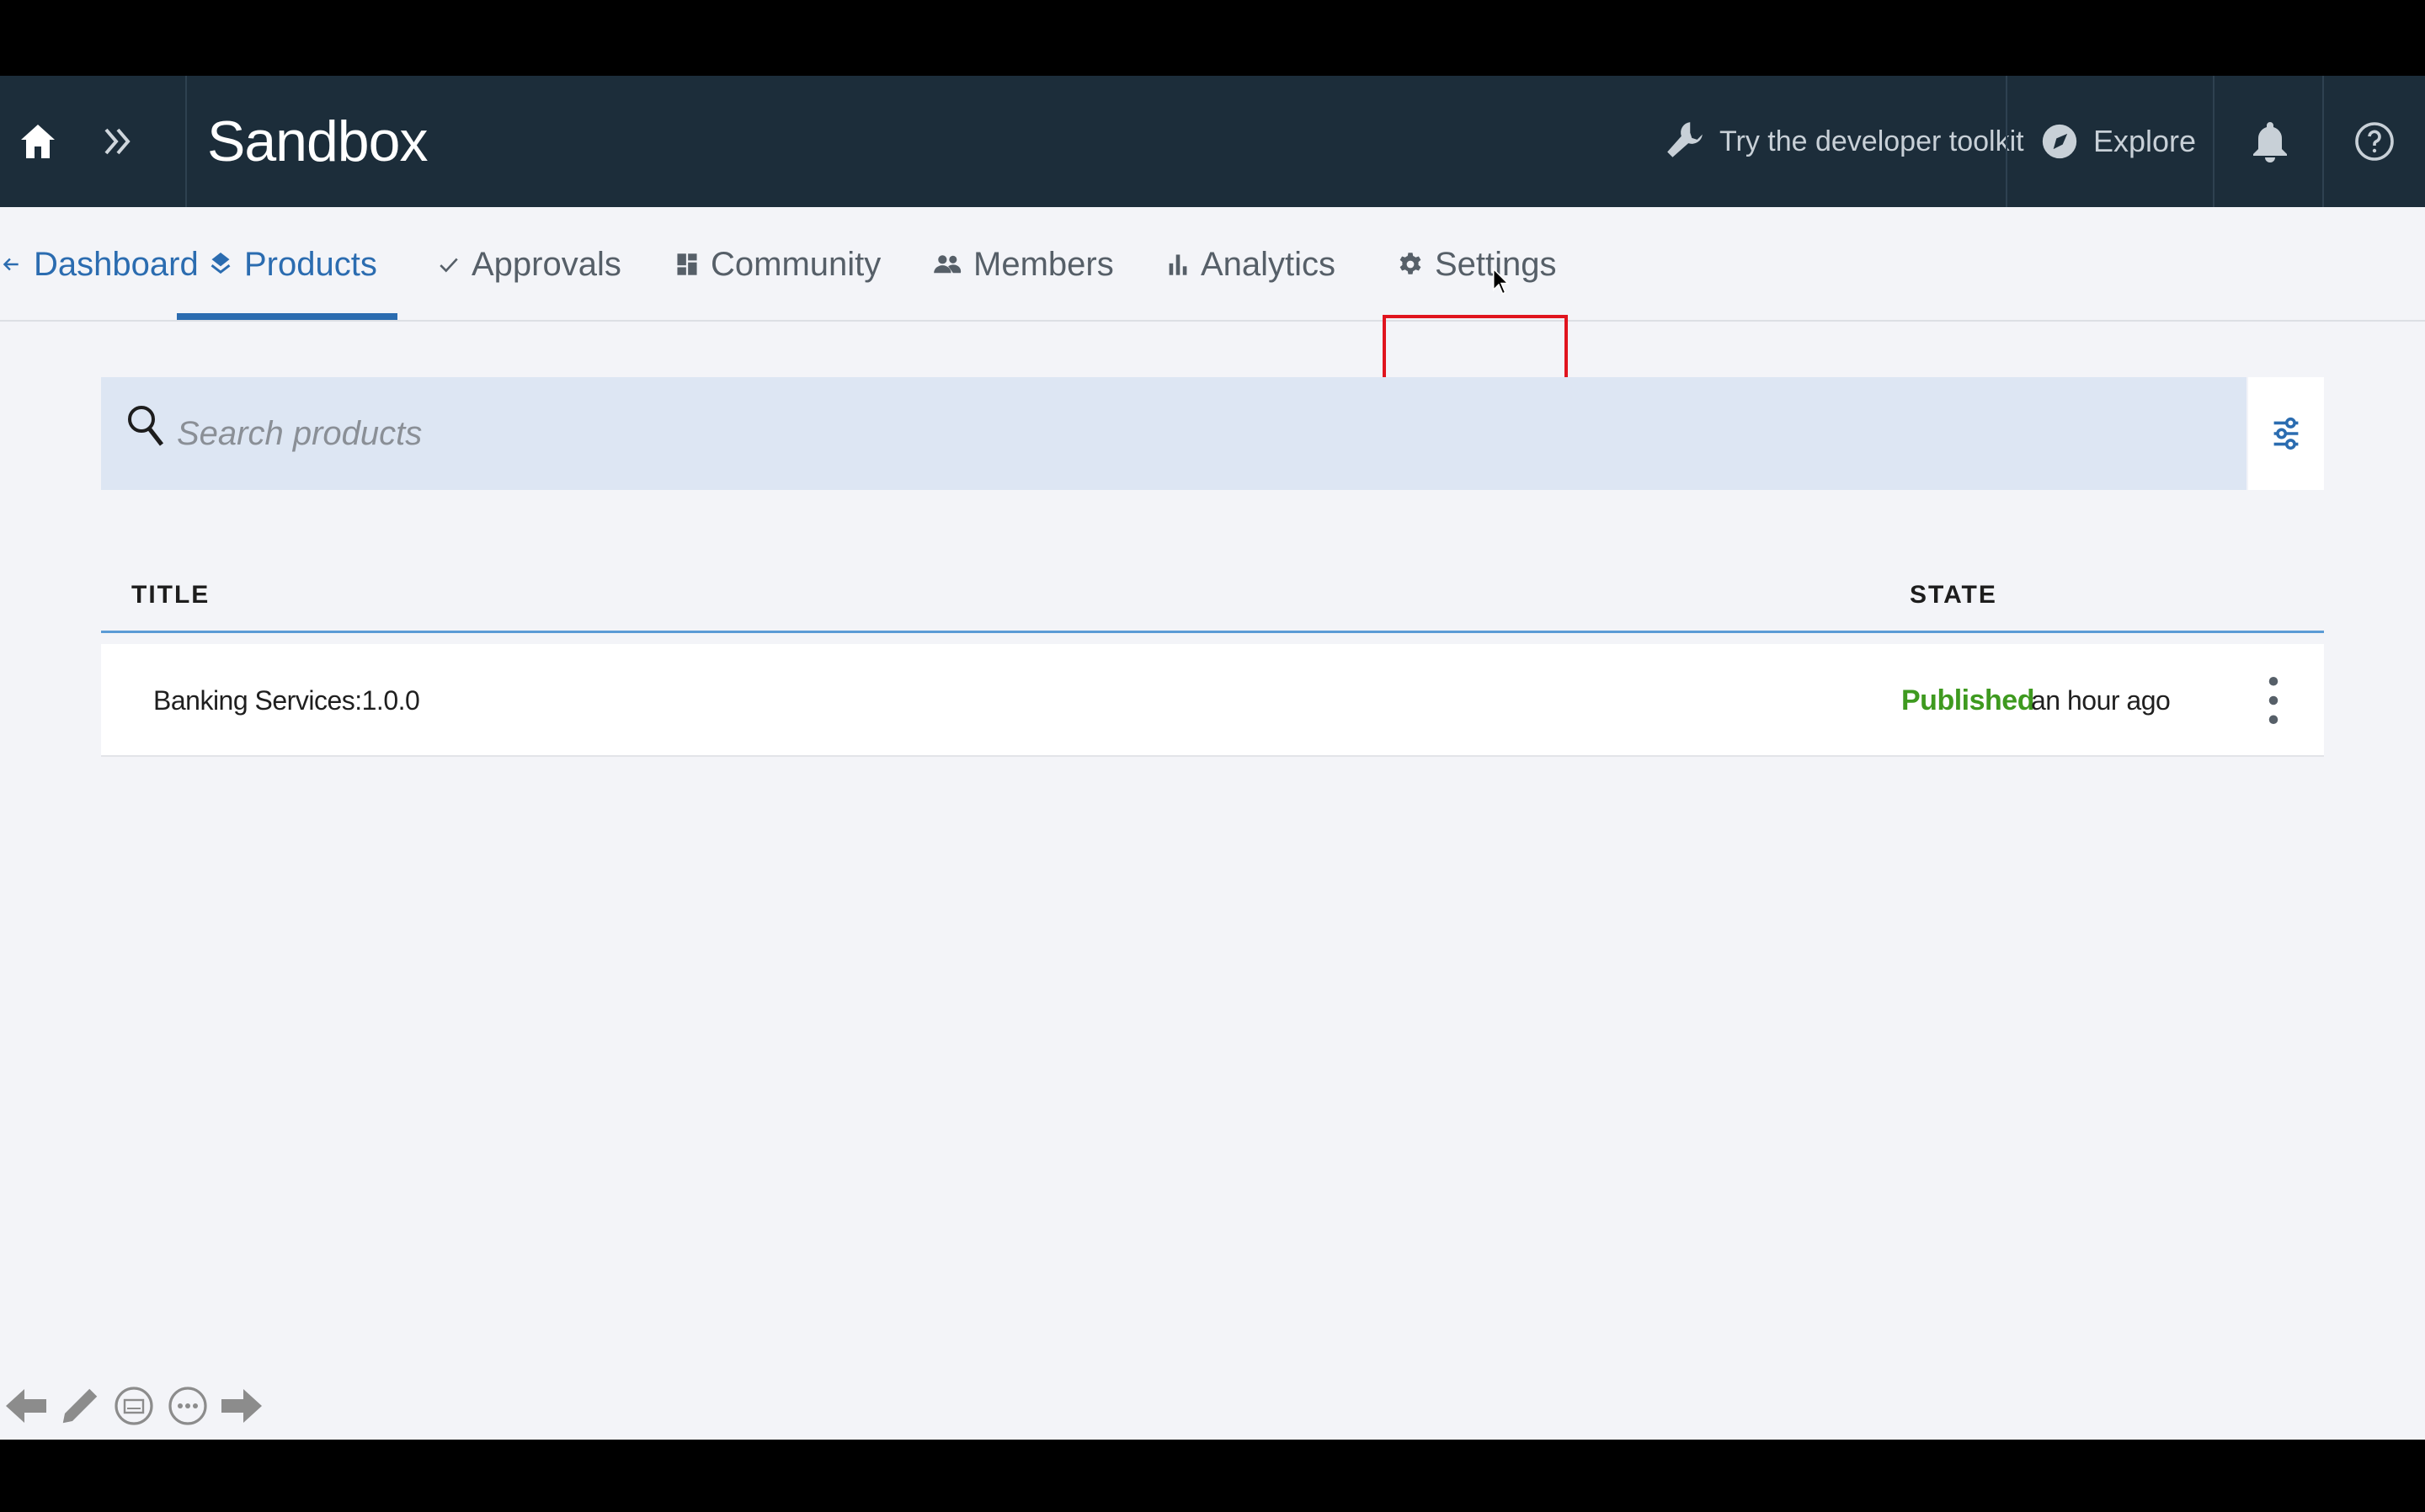  What do you see at coordinates (1685, 140) in the screenshot?
I see `wrench-icon` at bounding box center [1685, 140].